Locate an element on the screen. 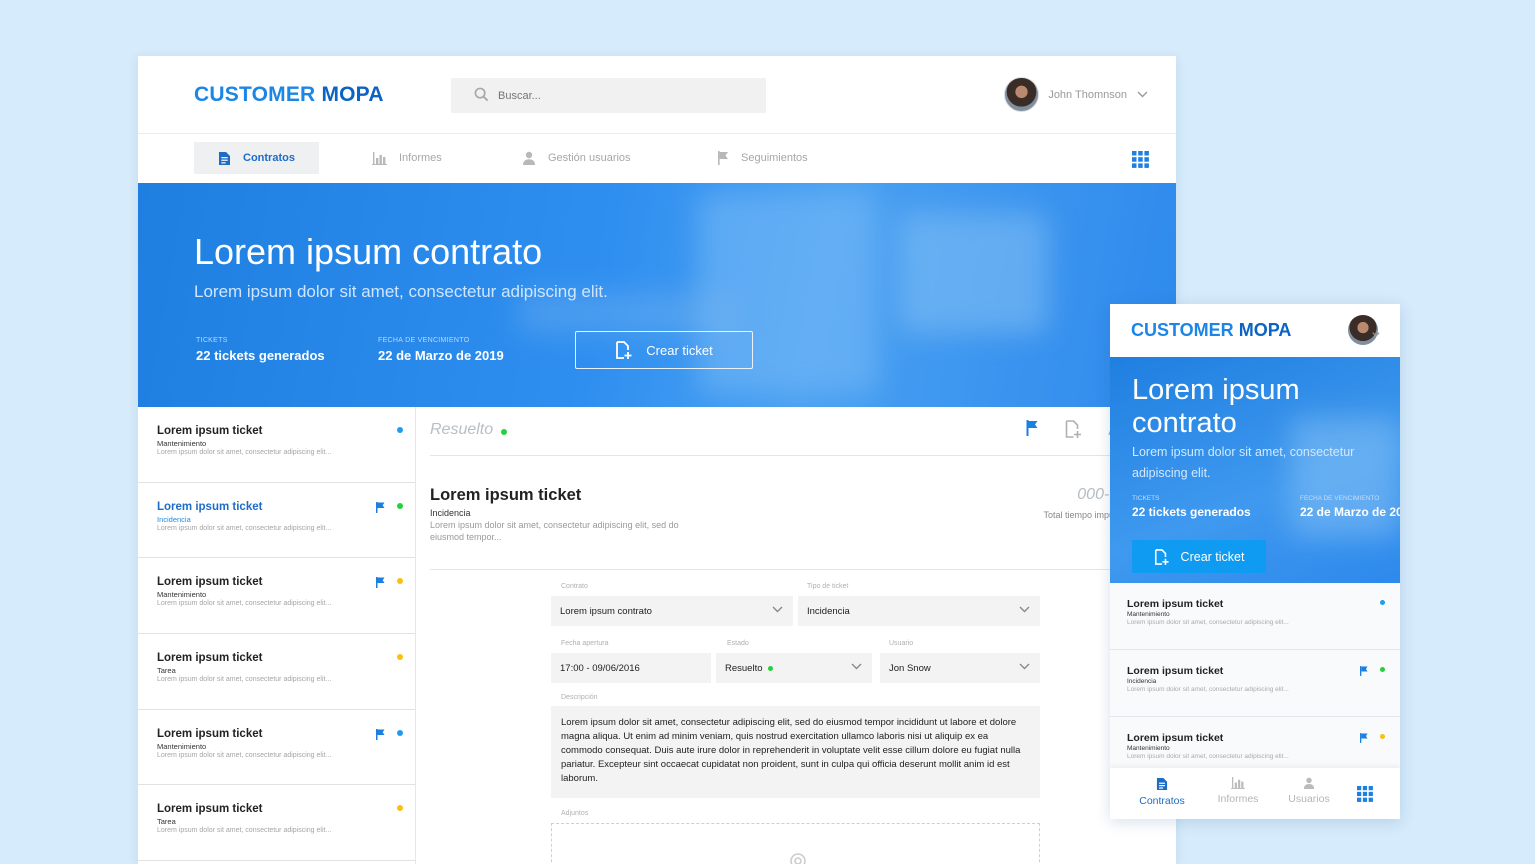 Image resolution: width=1535 pixels, height=864 pixels. contrato-select: Lorem ipsum contrato is located at coordinates (672, 611).